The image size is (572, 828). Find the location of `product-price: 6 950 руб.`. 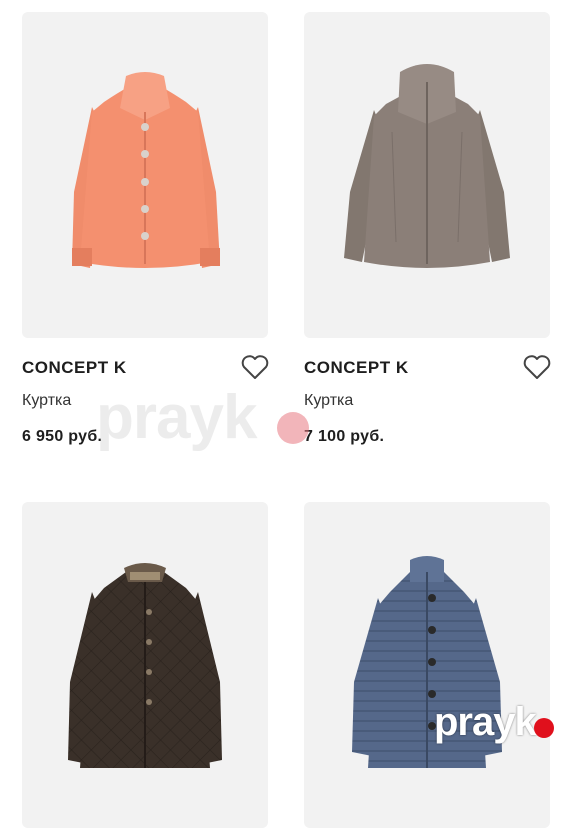

product-price: 6 950 руб. is located at coordinates (62, 436).